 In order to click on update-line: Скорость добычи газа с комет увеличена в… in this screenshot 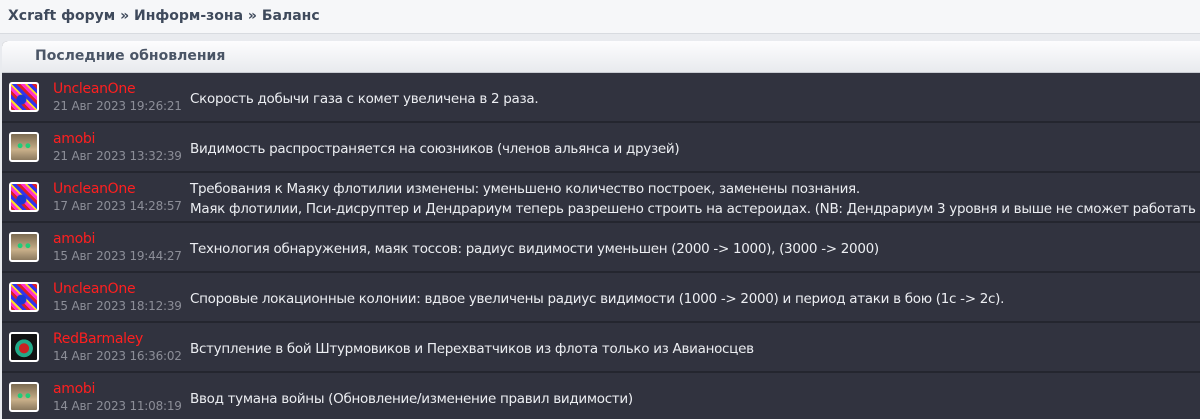, I will do `click(364, 99)`.